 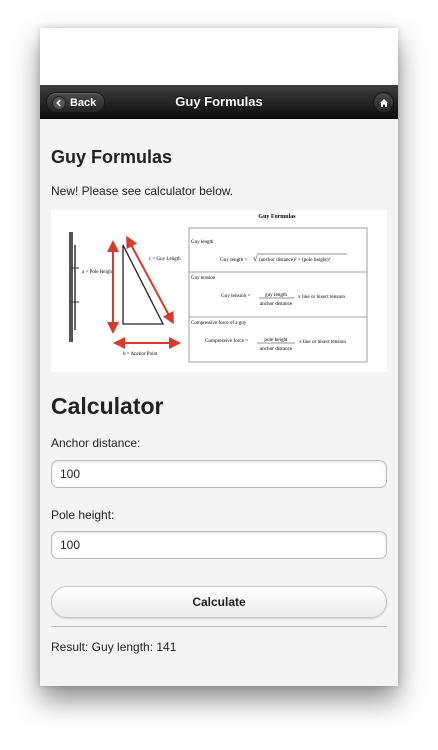 I want to click on anchor-distance-label: Anchor distance:, so click(x=96, y=443).